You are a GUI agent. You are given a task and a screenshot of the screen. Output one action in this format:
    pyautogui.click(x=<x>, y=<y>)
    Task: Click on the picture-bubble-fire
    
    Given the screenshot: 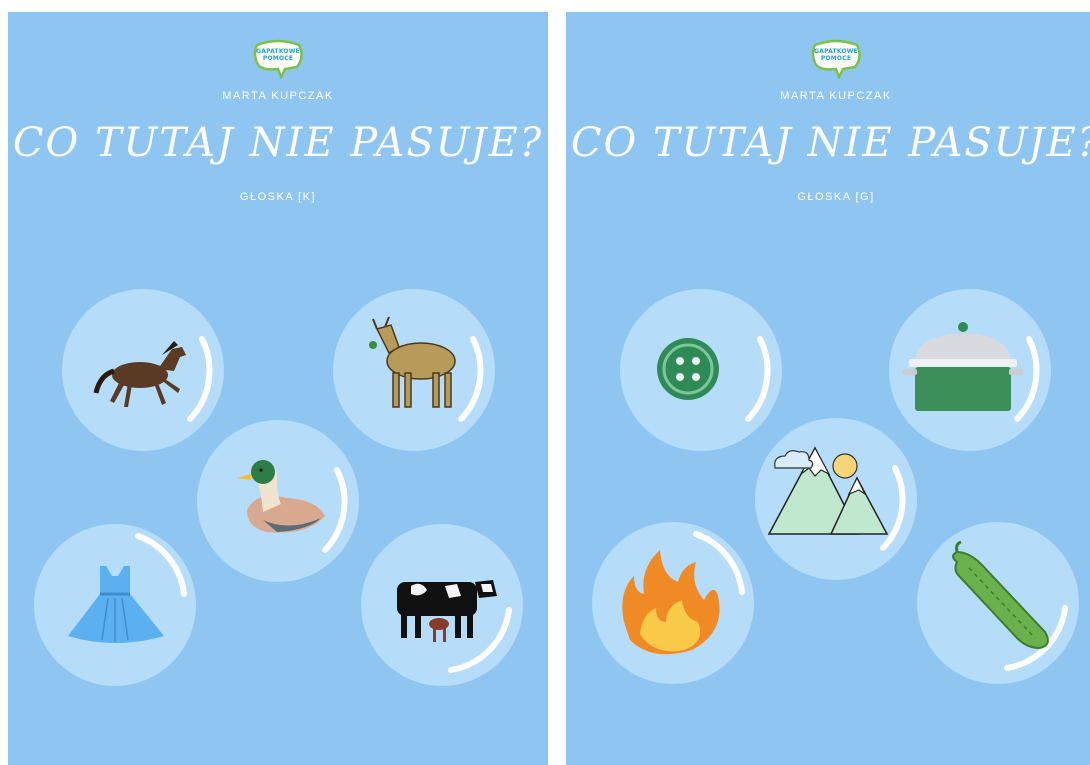 What is the action you would take?
    pyautogui.click(x=673, y=603)
    